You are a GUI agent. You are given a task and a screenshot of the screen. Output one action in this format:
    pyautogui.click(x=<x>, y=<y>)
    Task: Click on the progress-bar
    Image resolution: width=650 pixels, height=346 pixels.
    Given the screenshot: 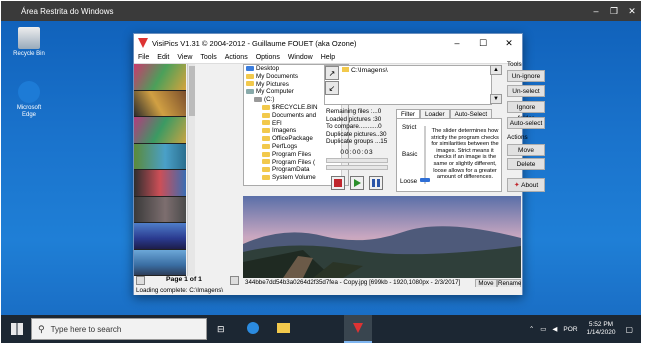 What is the action you would take?
    pyautogui.click(x=357, y=160)
    